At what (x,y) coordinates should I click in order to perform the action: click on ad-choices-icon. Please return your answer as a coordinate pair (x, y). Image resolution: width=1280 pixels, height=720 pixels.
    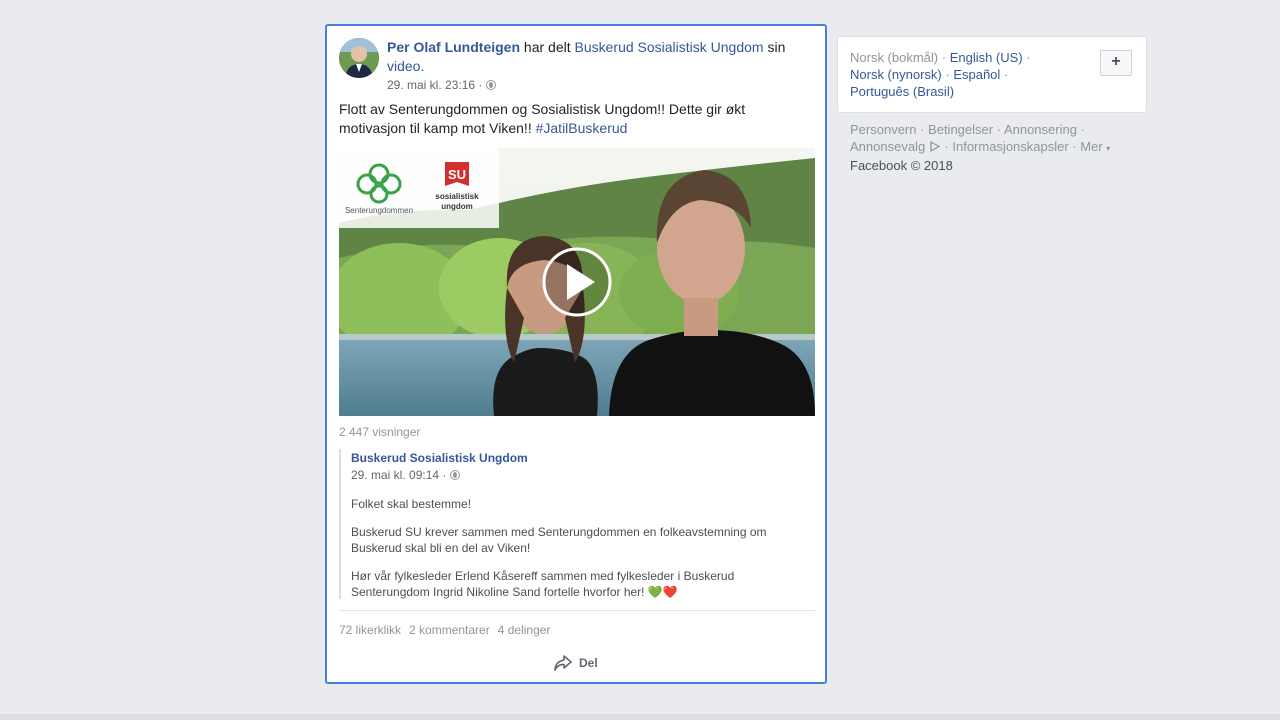
    Looking at the image, I should click on (935, 146).